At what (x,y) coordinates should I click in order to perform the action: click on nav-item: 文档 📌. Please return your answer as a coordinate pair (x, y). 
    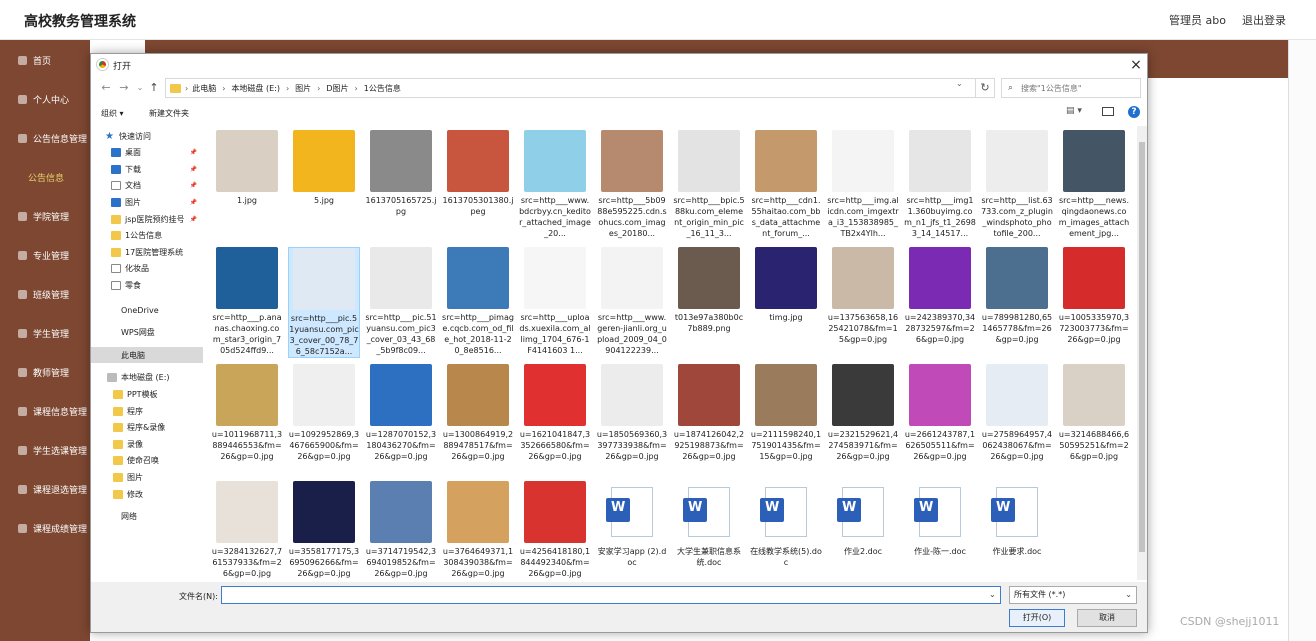
    Looking at the image, I should click on (147, 186).